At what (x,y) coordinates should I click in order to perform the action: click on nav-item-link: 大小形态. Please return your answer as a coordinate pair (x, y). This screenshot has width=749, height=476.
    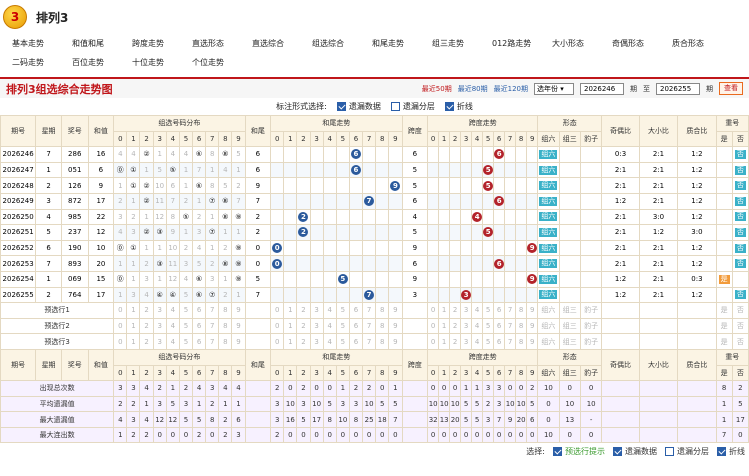
    Looking at the image, I should click on (582, 44).